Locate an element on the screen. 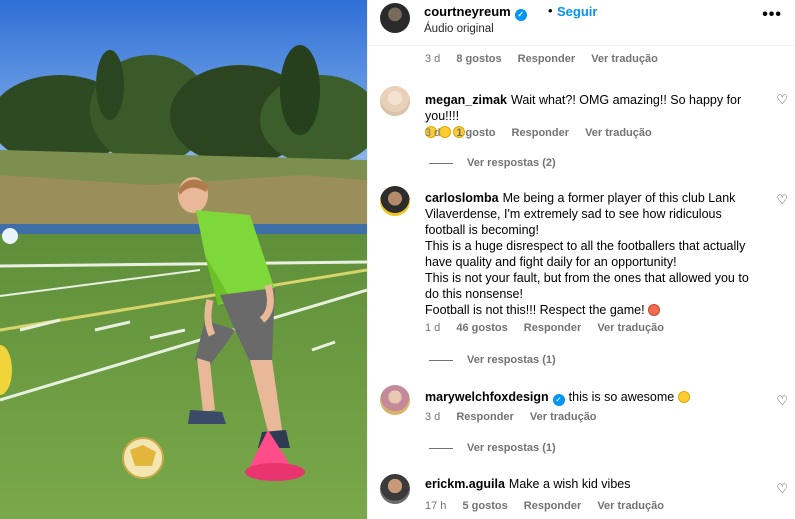 This screenshot has height=519, width=795. comment-meta: 17 h 5 gostos Responder Ver tradução is located at coordinates (544, 506).